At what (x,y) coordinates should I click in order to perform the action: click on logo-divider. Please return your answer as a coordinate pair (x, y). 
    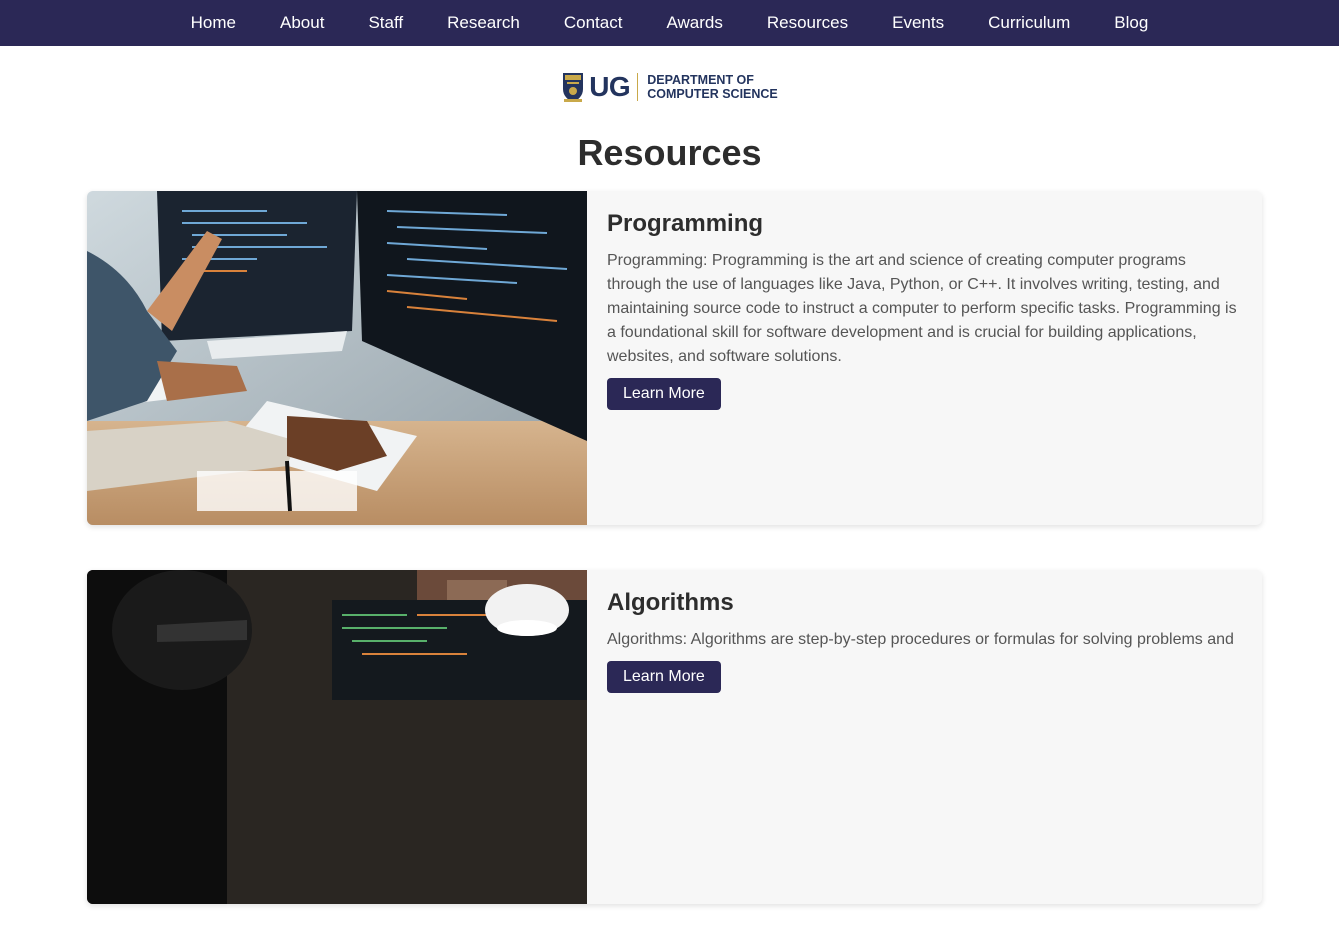
    Looking at the image, I should click on (638, 87).